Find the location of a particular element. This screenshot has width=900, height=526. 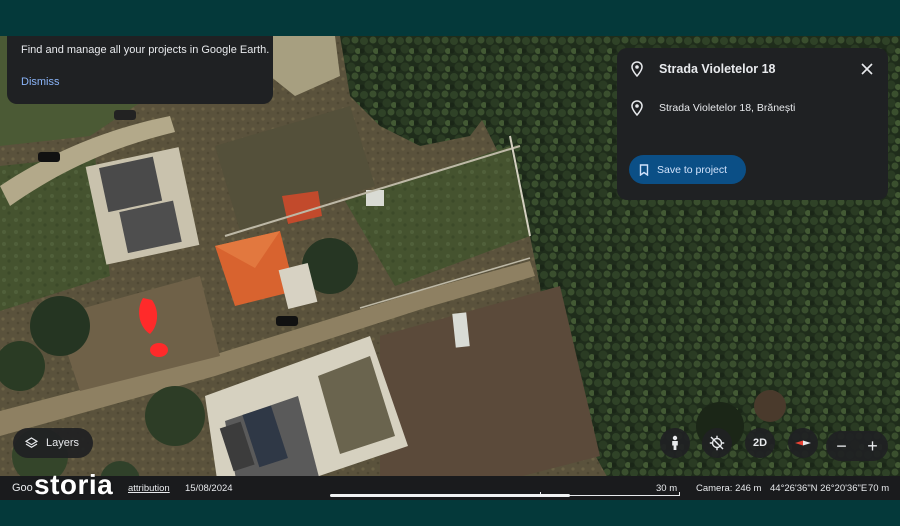

home-indicator is located at coordinates (450, 495).